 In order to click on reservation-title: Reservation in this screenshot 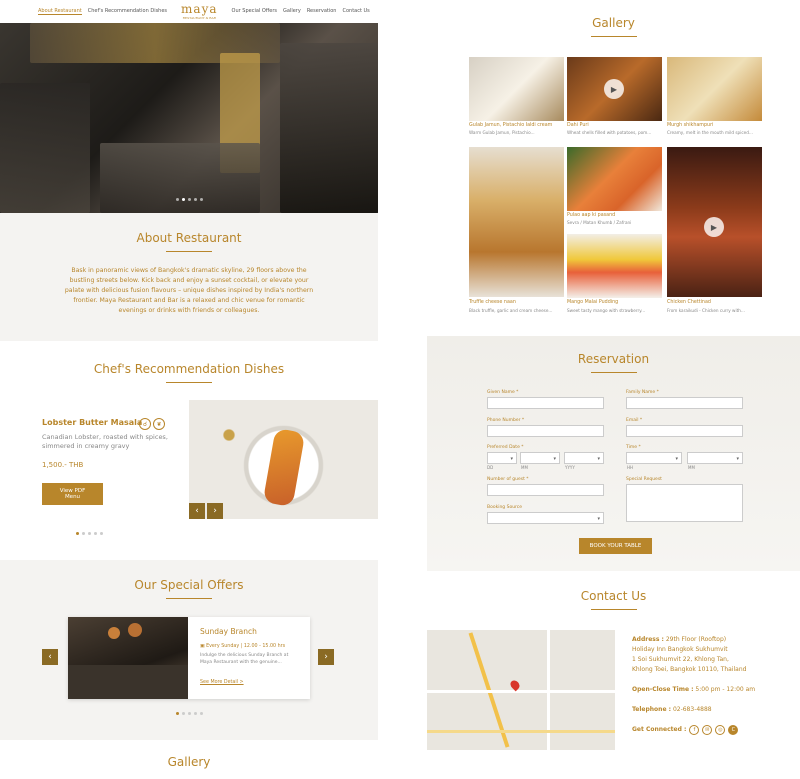, I will do `click(613, 359)`.